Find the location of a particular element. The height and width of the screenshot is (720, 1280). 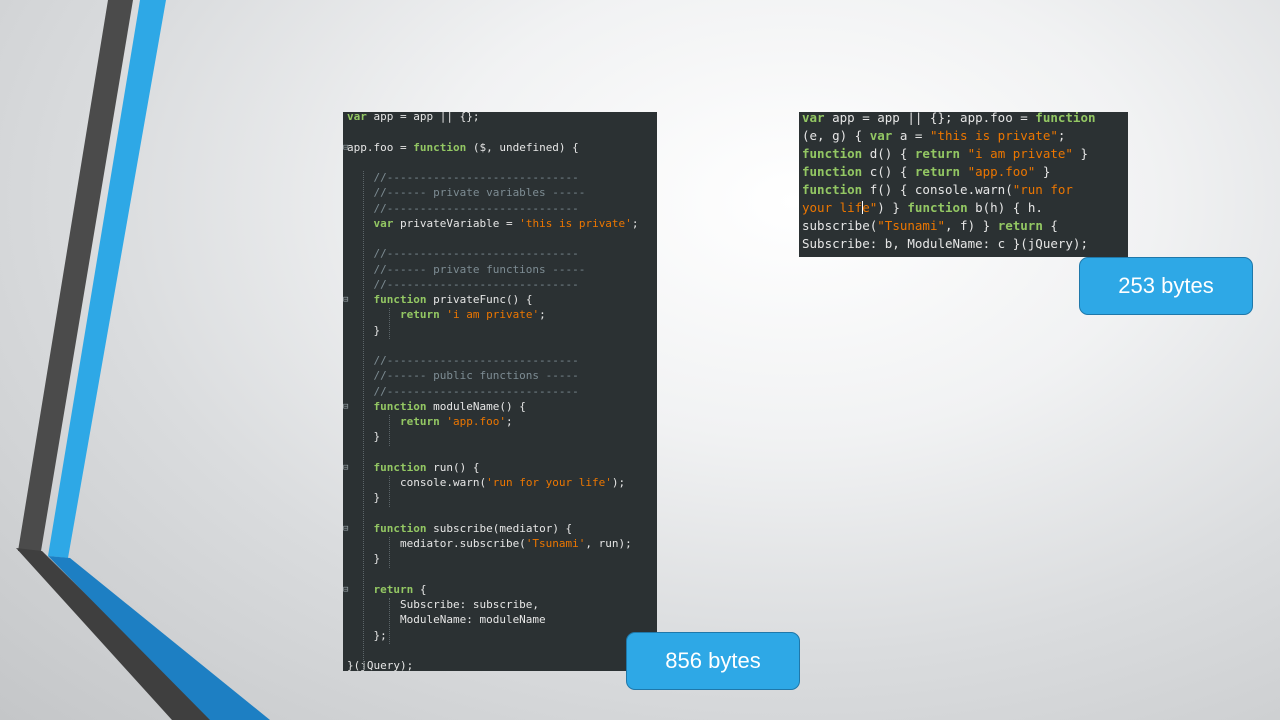

string-token: your life" is located at coordinates (840, 207).